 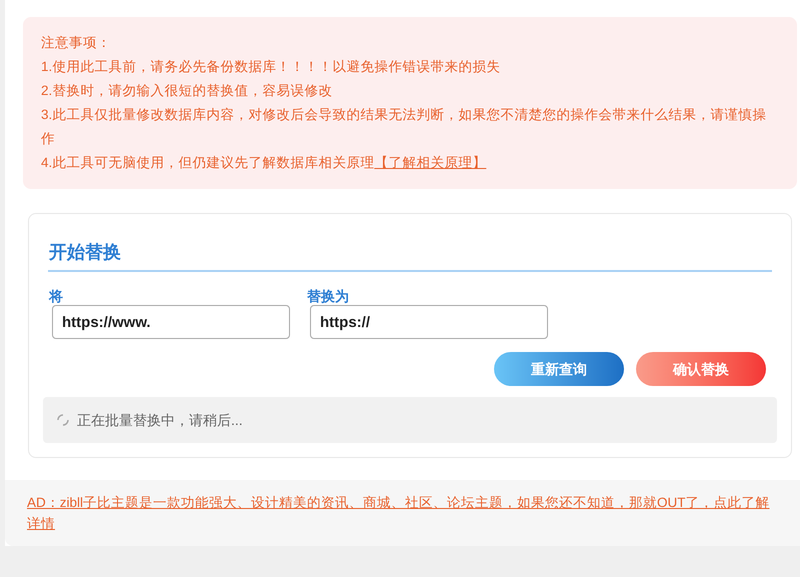 I want to click on notice-item: 1.使用此工具前，请务必先备份数据库！！！！以避免操作错误带来的损失, so click(x=271, y=67).